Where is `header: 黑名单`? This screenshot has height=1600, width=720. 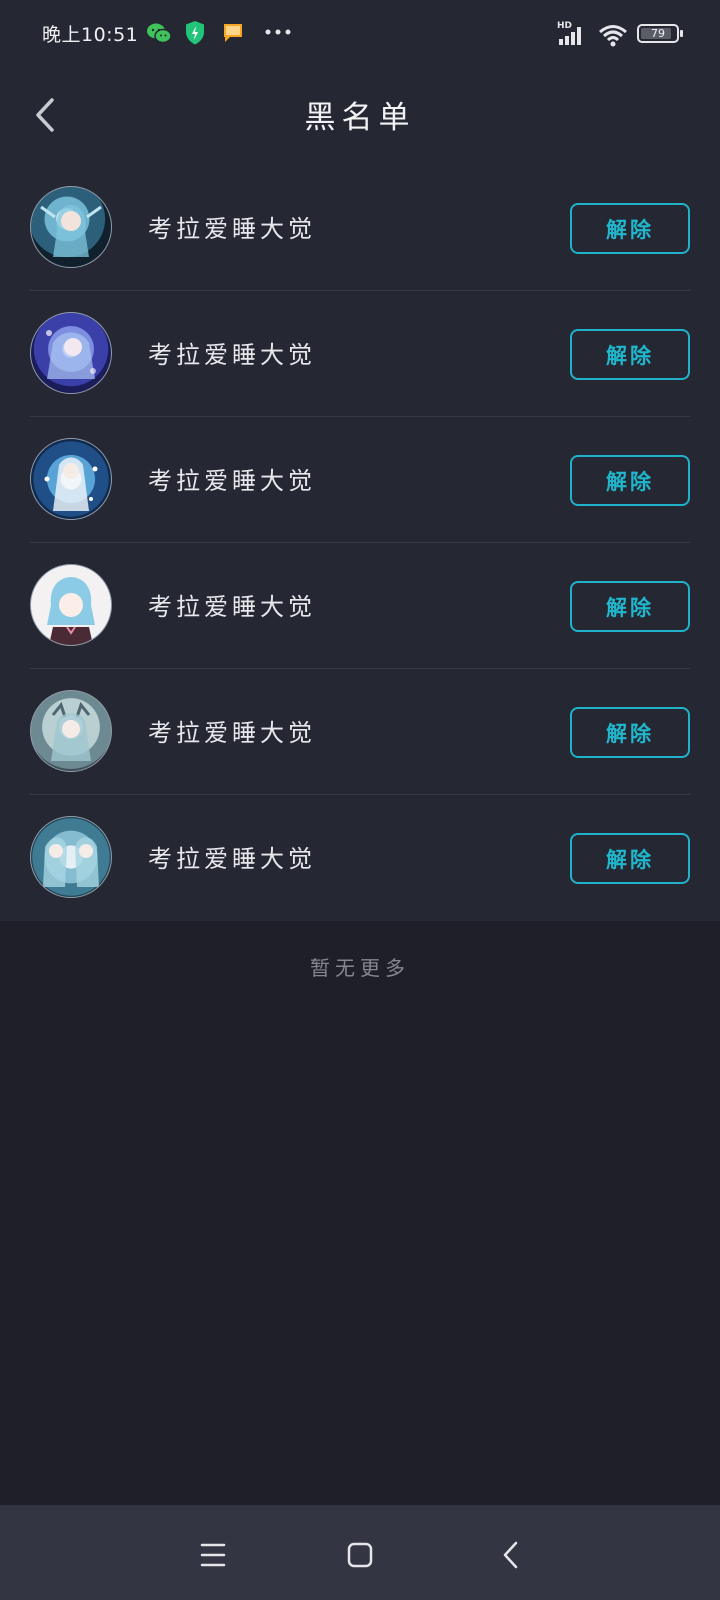 header: 黑名单 is located at coordinates (360, 117).